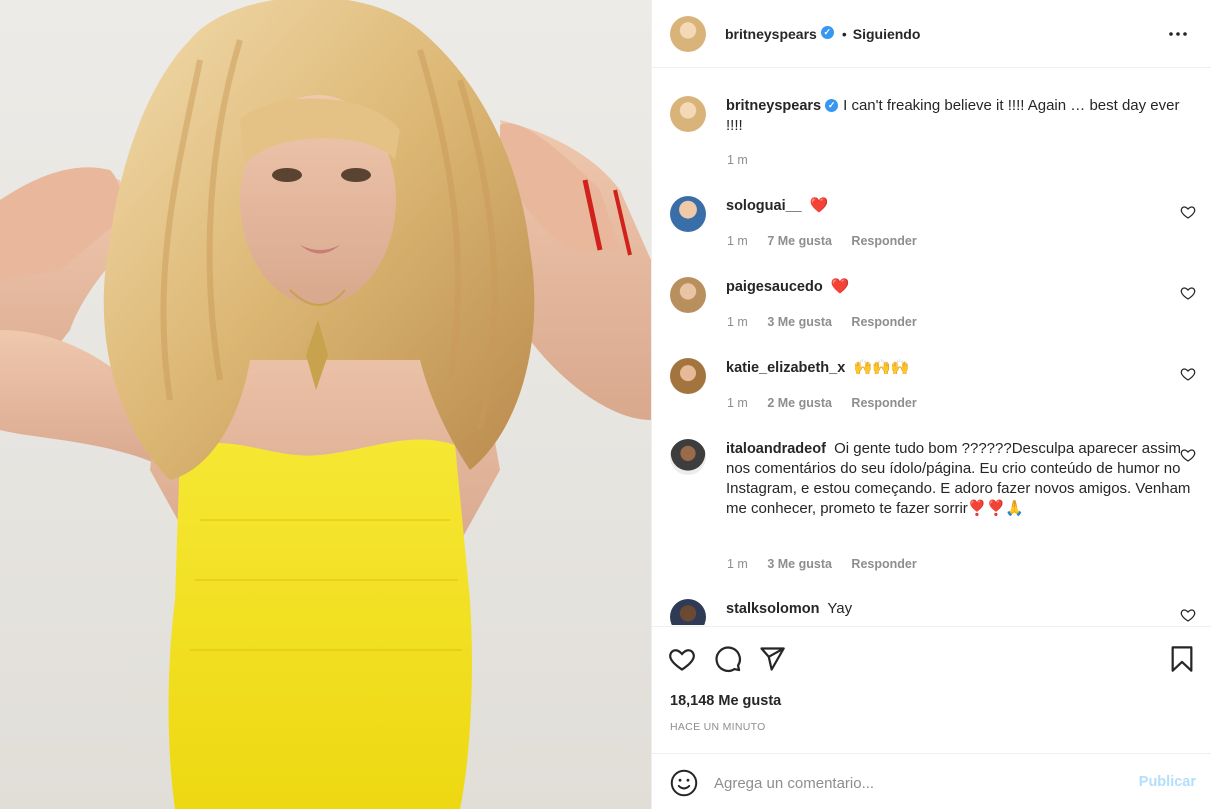 Image resolution: width=1211 pixels, height=809 pixels. I want to click on paper-plane-icon, so click(772, 659).